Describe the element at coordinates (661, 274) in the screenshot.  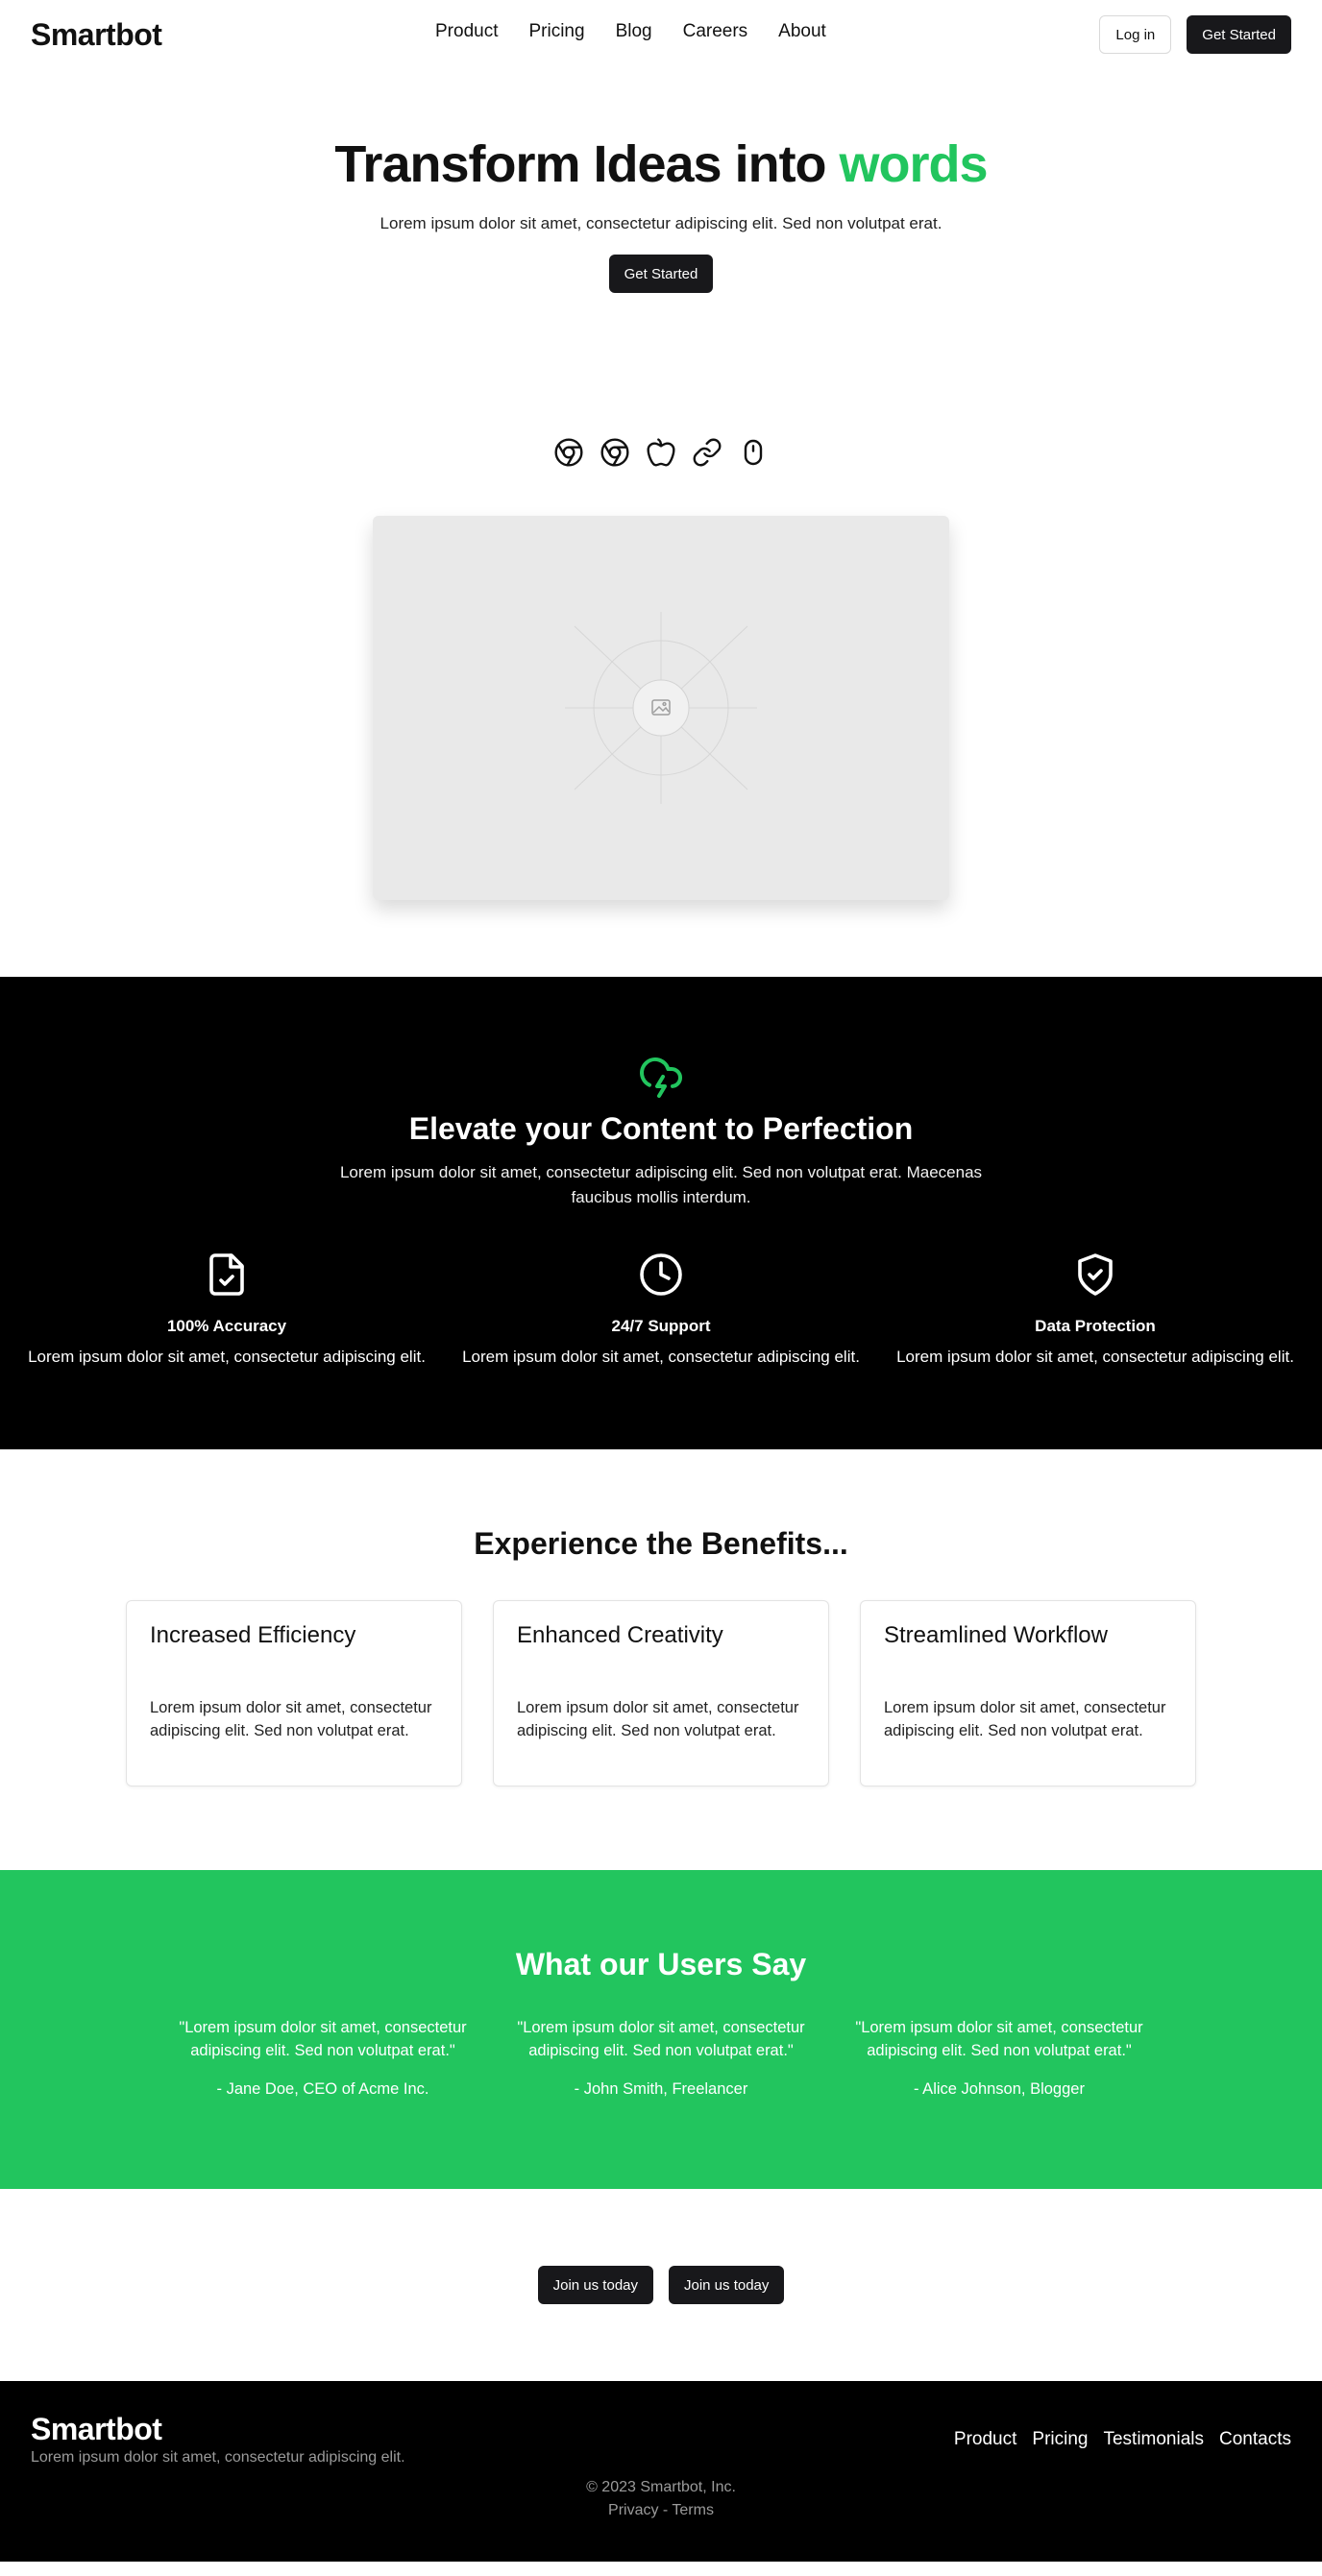
I see `hero-get-started-button: Get Started` at that location.